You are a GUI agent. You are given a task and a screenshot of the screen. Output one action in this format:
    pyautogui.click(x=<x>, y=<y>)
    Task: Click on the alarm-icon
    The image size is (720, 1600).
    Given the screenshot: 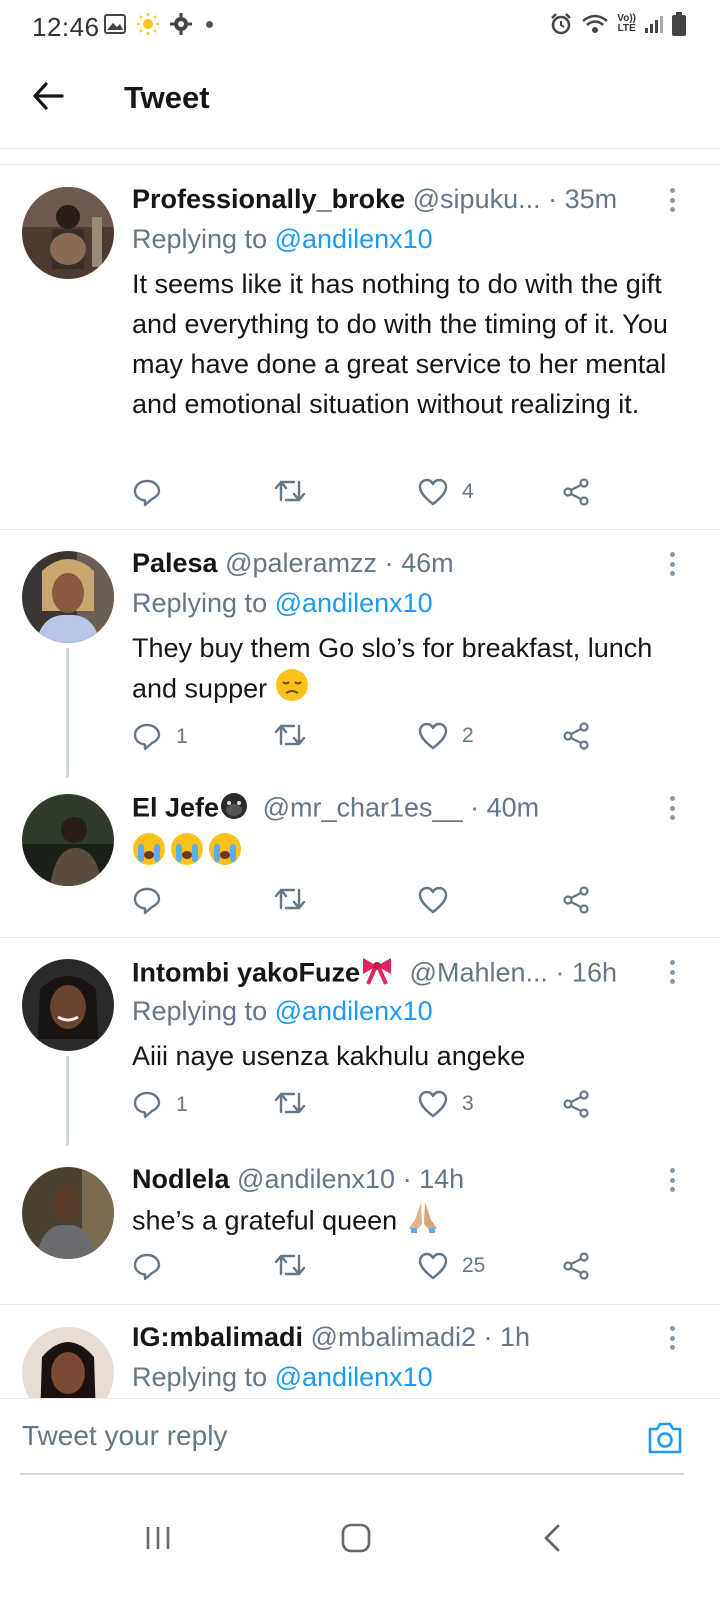 What is the action you would take?
    pyautogui.click(x=561, y=24)
    